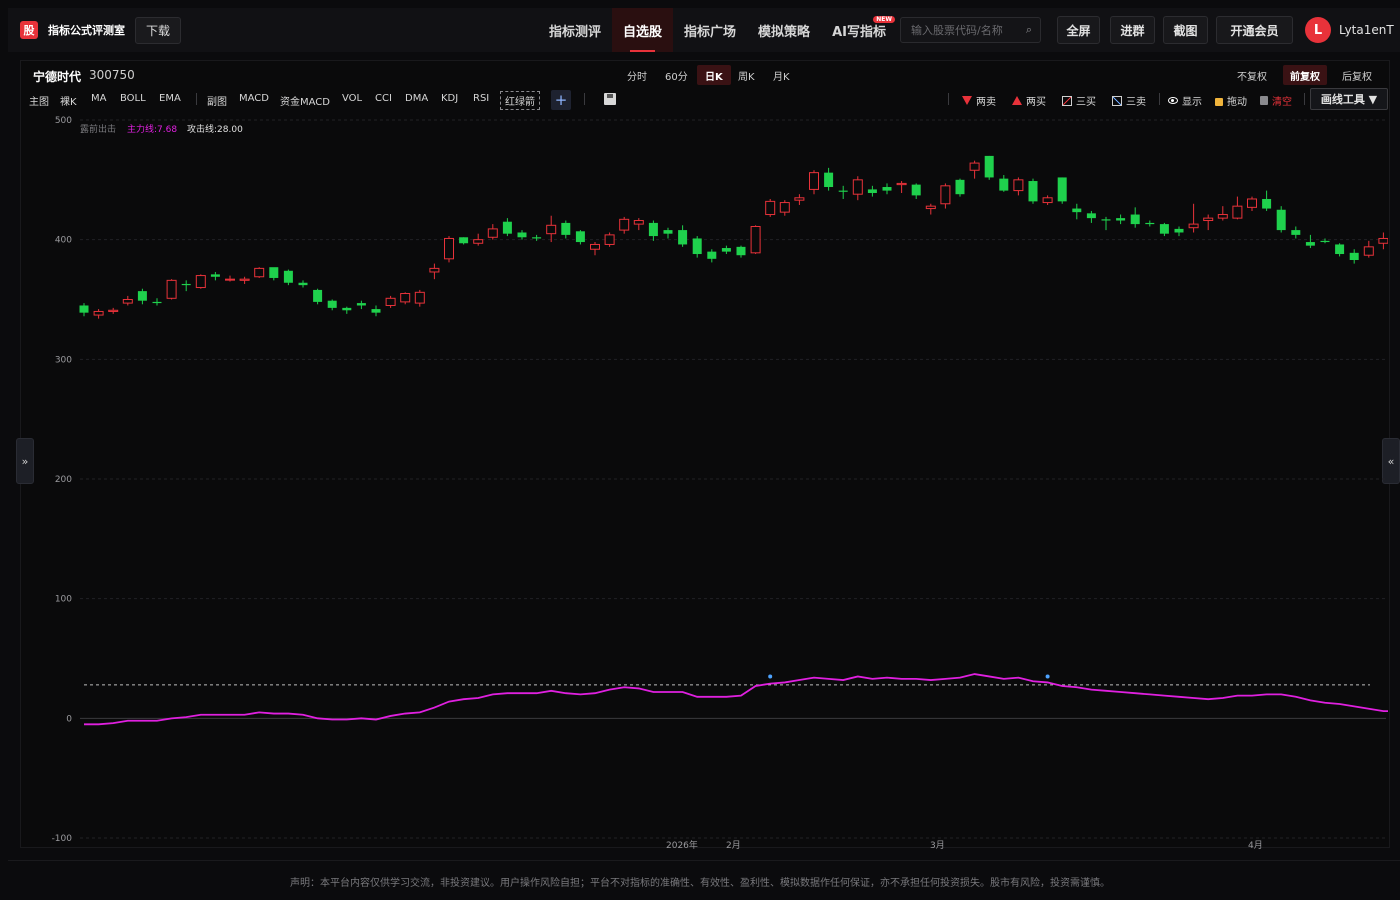 The width and height of the screenshot is (1400, 900). I want to click on y-tick-label: 500, so click(63, 121).